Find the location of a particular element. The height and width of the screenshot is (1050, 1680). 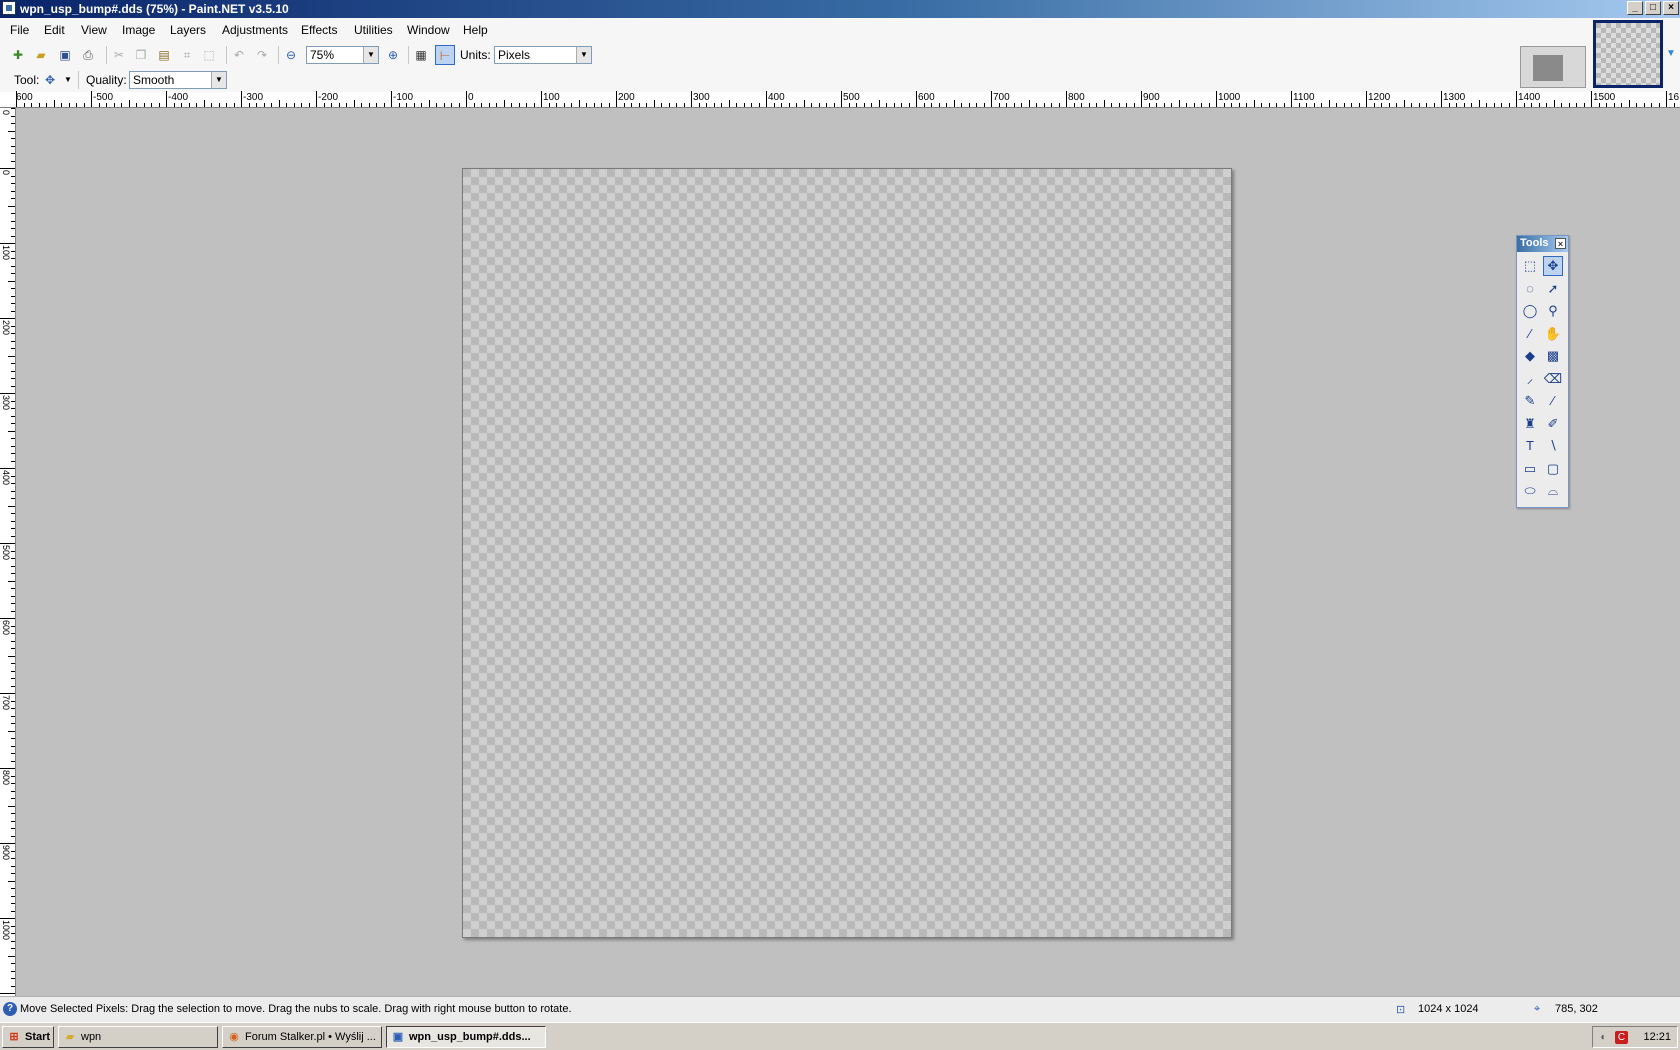

eraser-icon: ⌫ is located at coordinates (1553, 379).